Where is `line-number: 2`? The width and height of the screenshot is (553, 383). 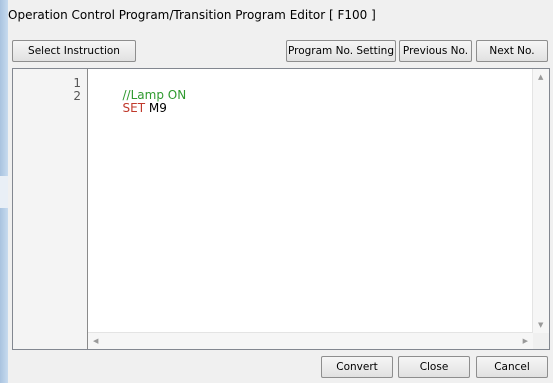
line-number: 2 is located at coordinates (77, 96).